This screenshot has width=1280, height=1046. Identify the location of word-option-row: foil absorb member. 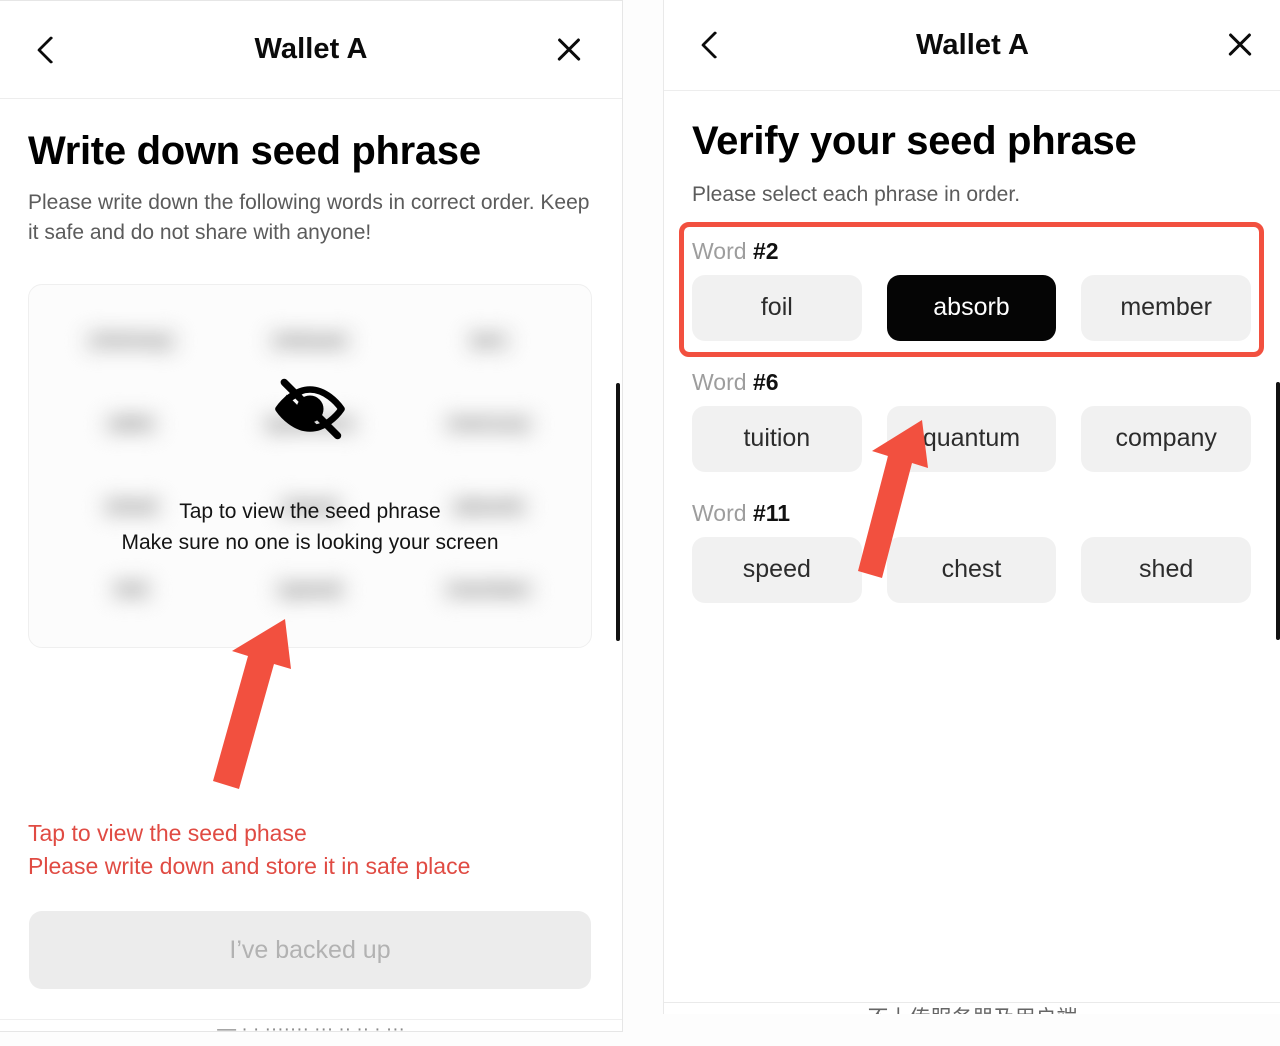
(971, 307).